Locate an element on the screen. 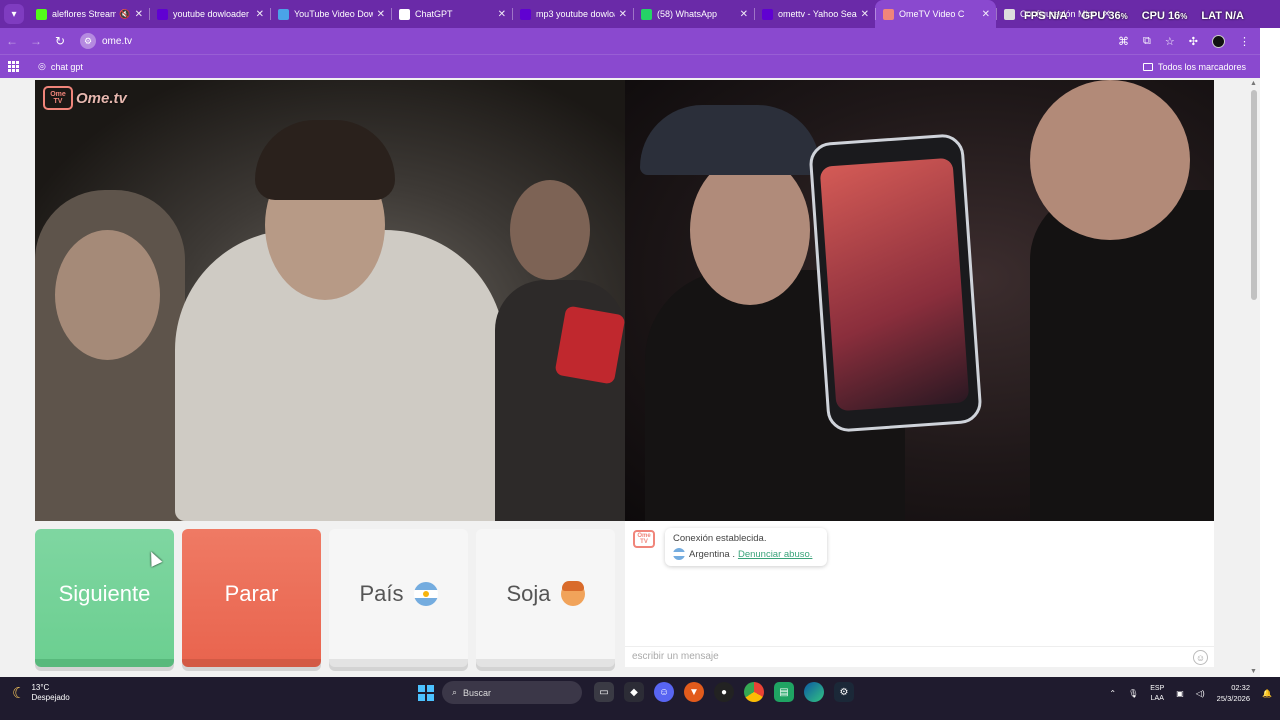 The height and width of the screenshot is (720, 1280). scrollbar-thumb is located at coordinates (1254, 195).